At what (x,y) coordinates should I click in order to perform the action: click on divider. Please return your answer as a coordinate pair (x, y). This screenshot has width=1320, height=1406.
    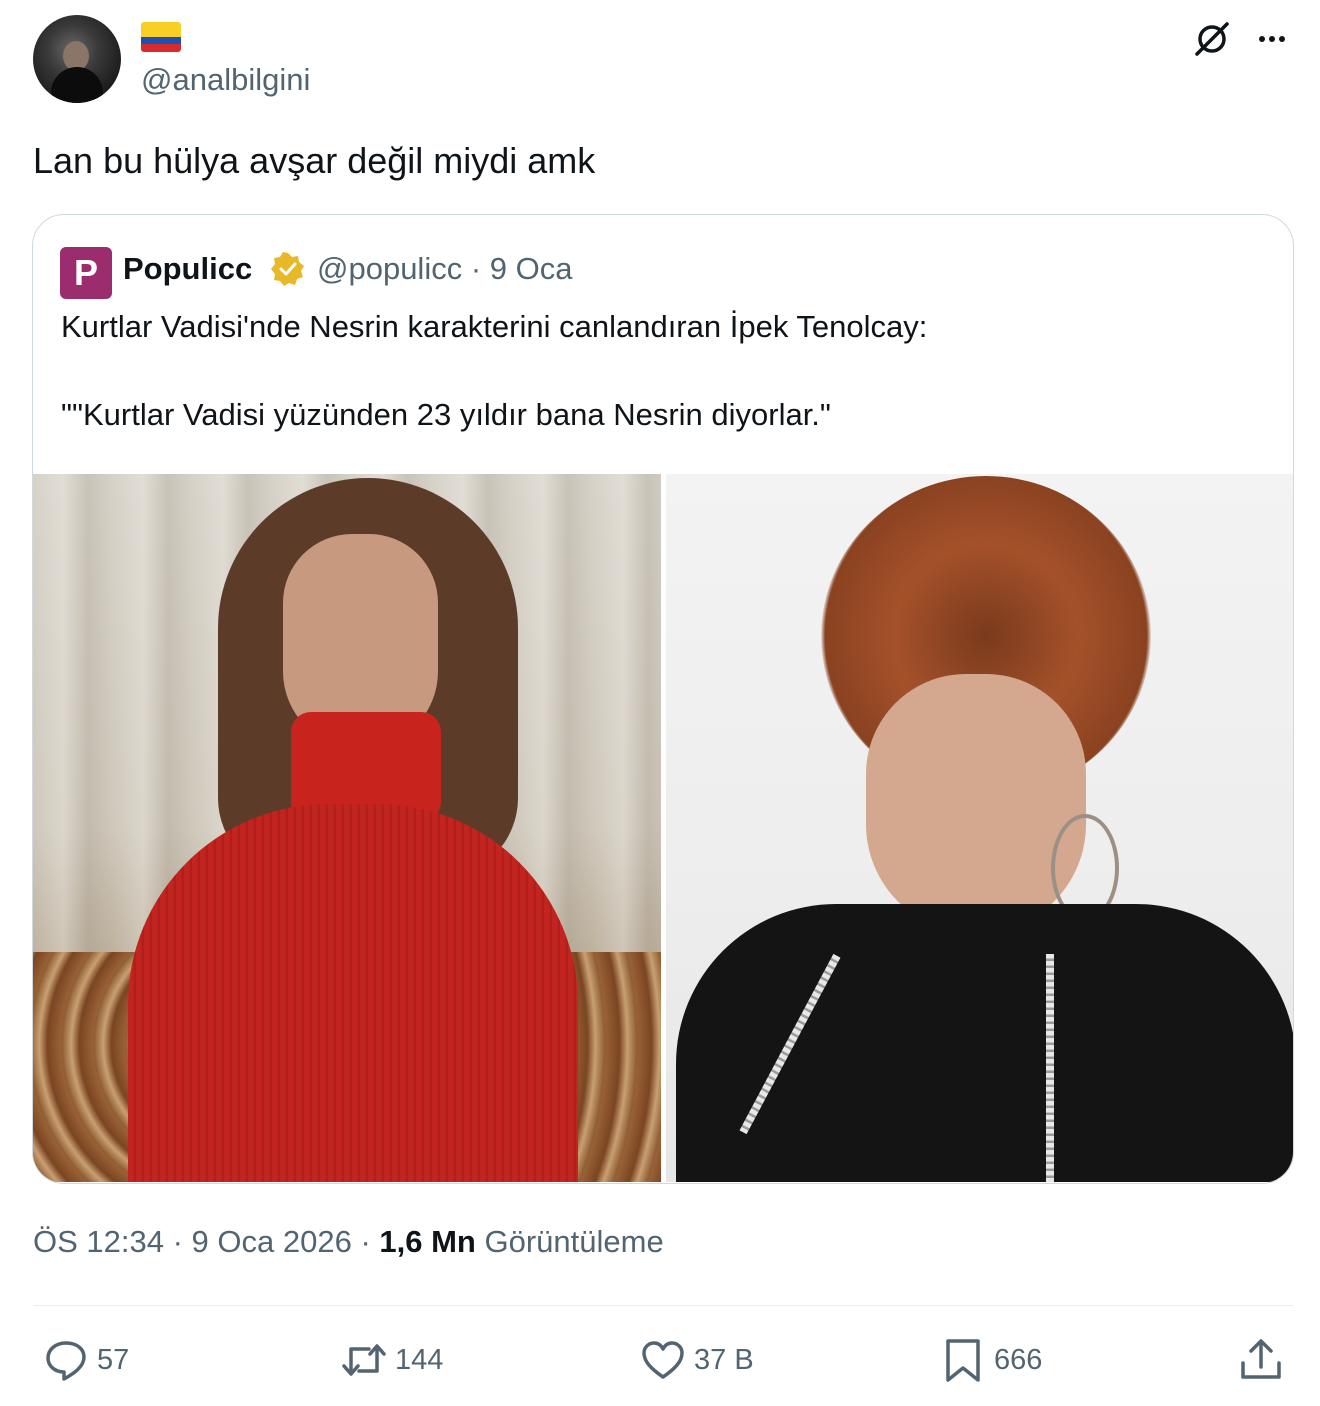
    Looking at the image, I should click on (663, 1305).